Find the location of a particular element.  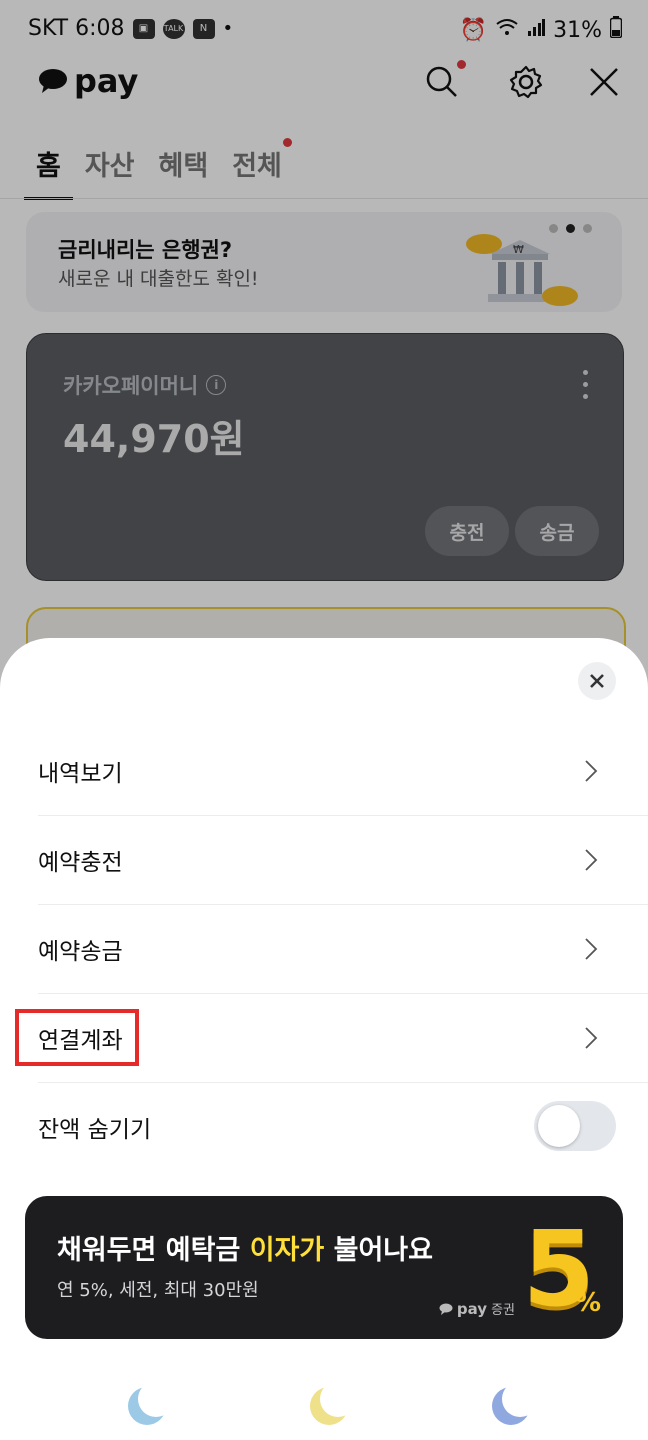

menu-item-label: 예약충전 is located at coordinates (80, 863).